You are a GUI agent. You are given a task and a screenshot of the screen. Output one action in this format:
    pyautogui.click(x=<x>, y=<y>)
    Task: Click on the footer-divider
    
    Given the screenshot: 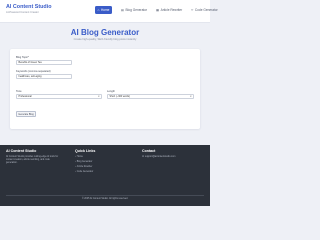 What is the action you would take?
    pyautogui.click(x=105, y=195)
    